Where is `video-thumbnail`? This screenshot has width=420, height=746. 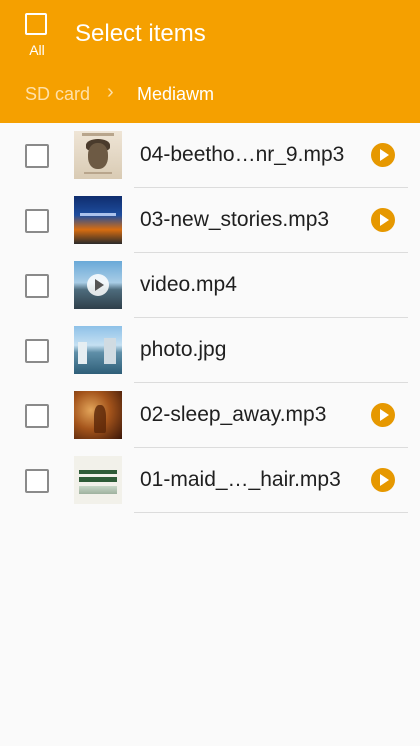 video-thumbnail is located at coordinates (98, 285).